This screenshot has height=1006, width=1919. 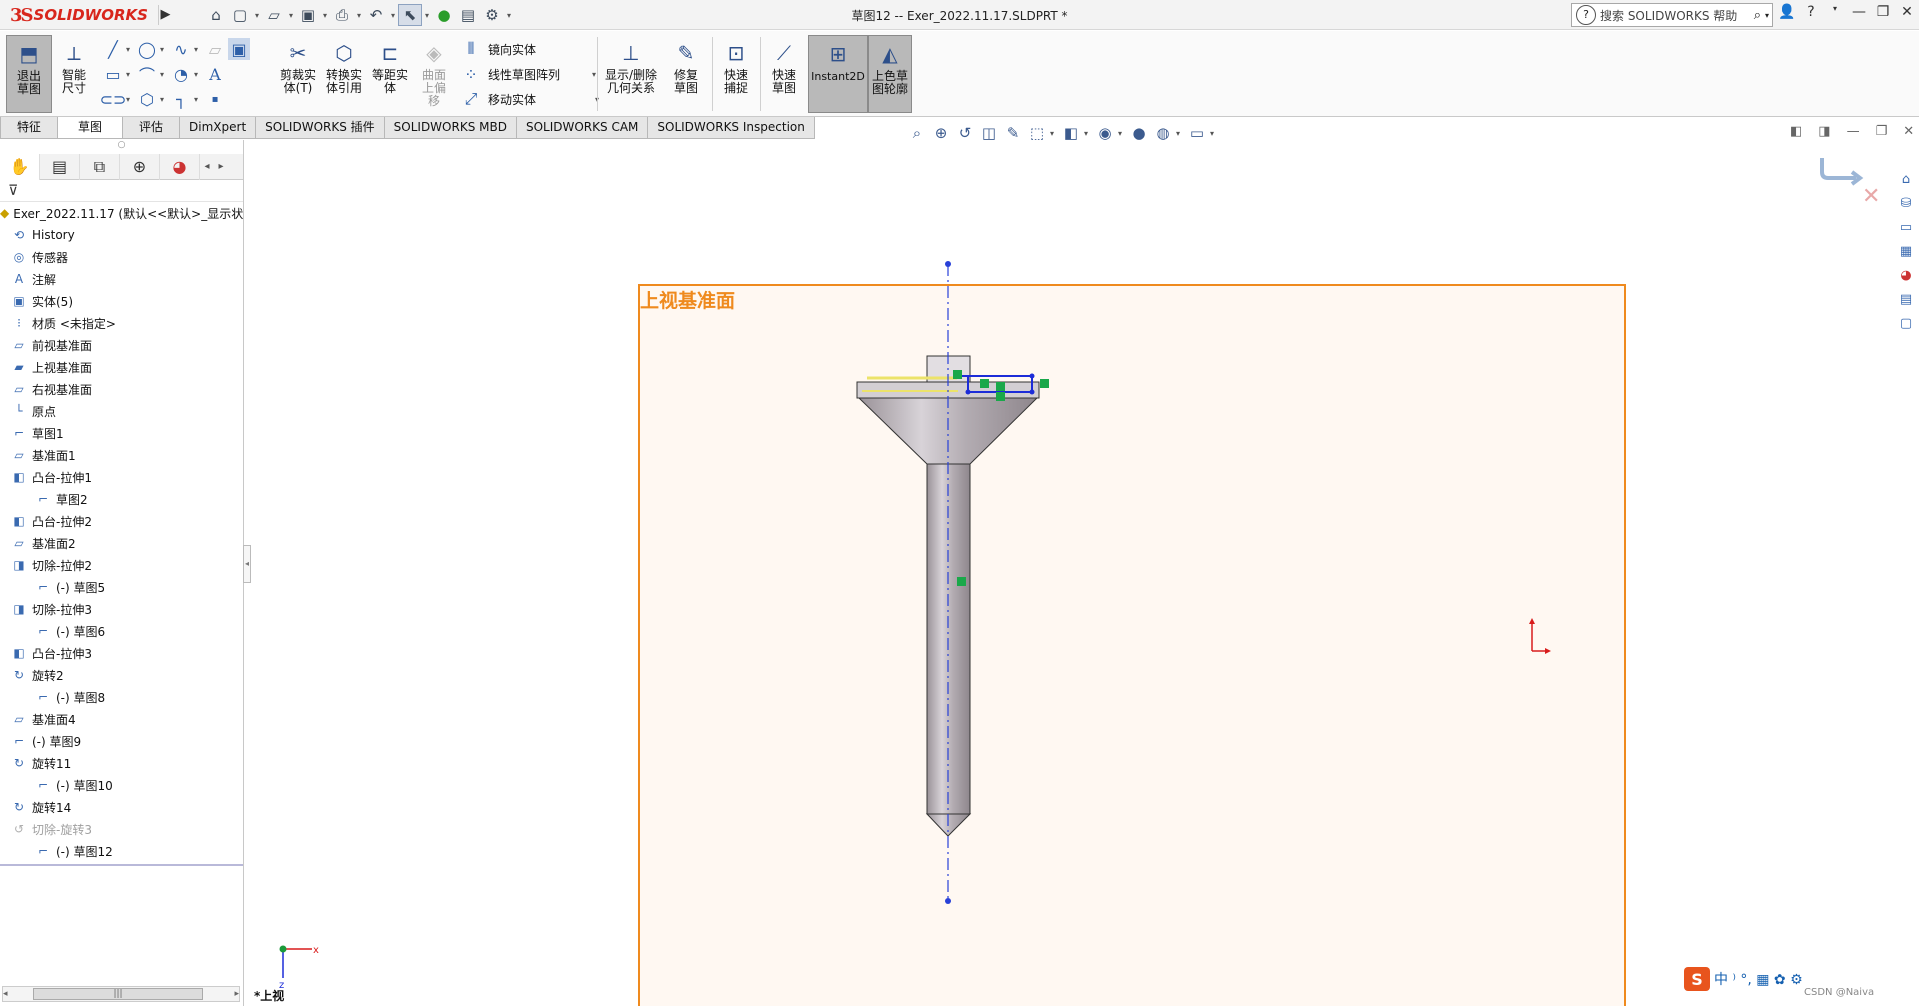 What do you see at coordinates (283, 949) in the screenshot?
I see `triad-origin` at bounding box center [283, 949].